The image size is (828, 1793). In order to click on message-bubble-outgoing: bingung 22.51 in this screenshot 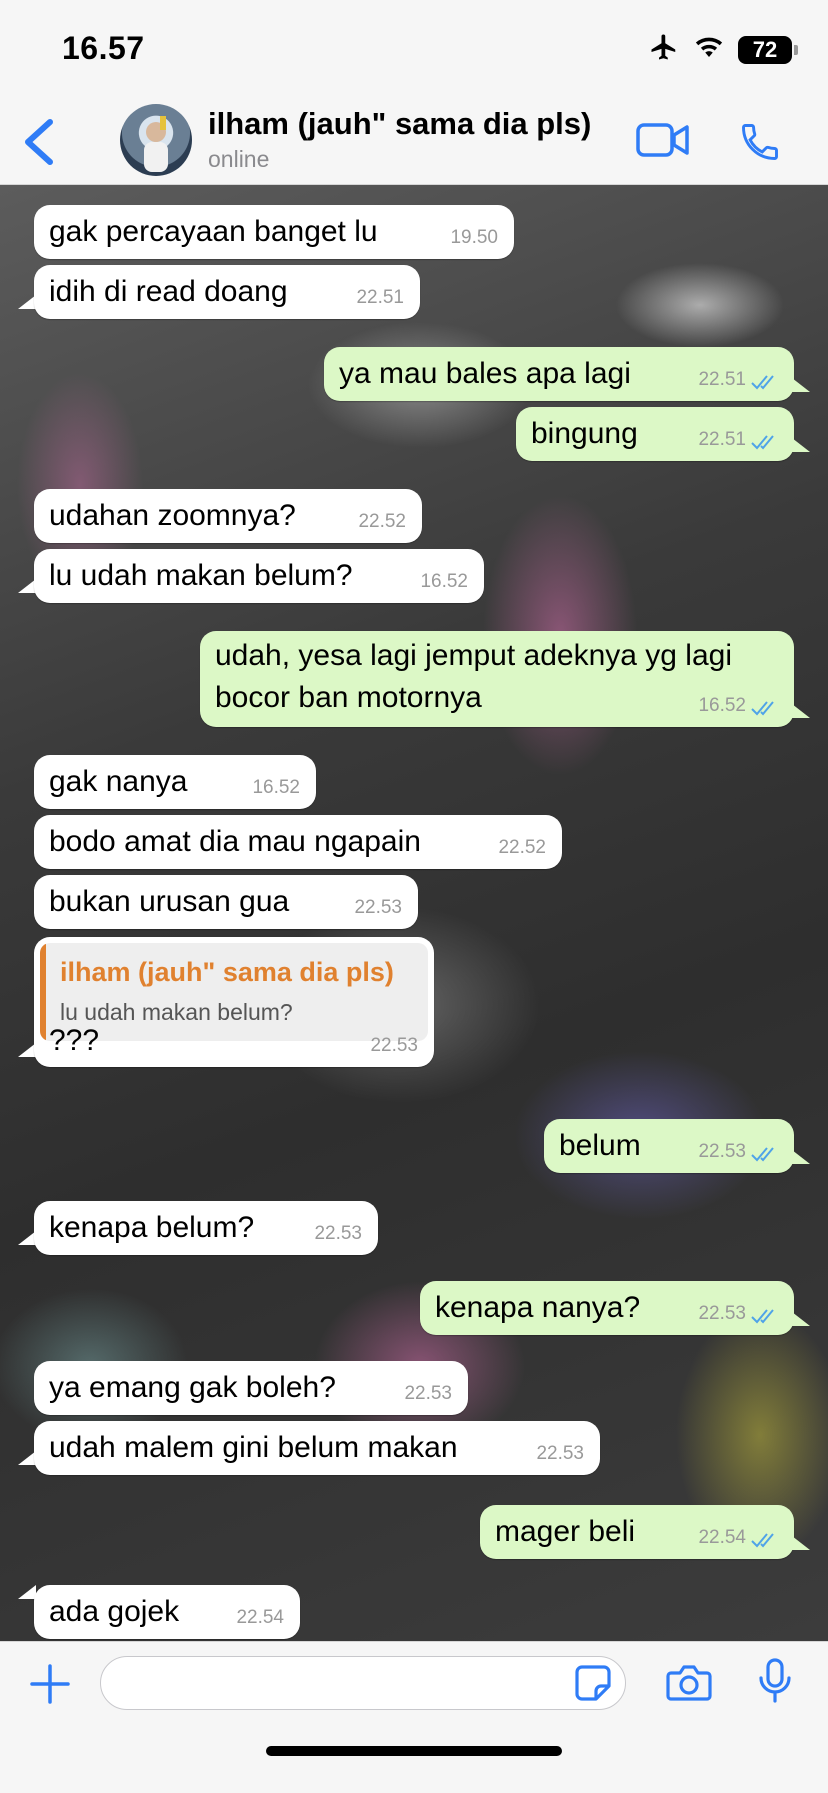, I will do `click(655, 434)`.